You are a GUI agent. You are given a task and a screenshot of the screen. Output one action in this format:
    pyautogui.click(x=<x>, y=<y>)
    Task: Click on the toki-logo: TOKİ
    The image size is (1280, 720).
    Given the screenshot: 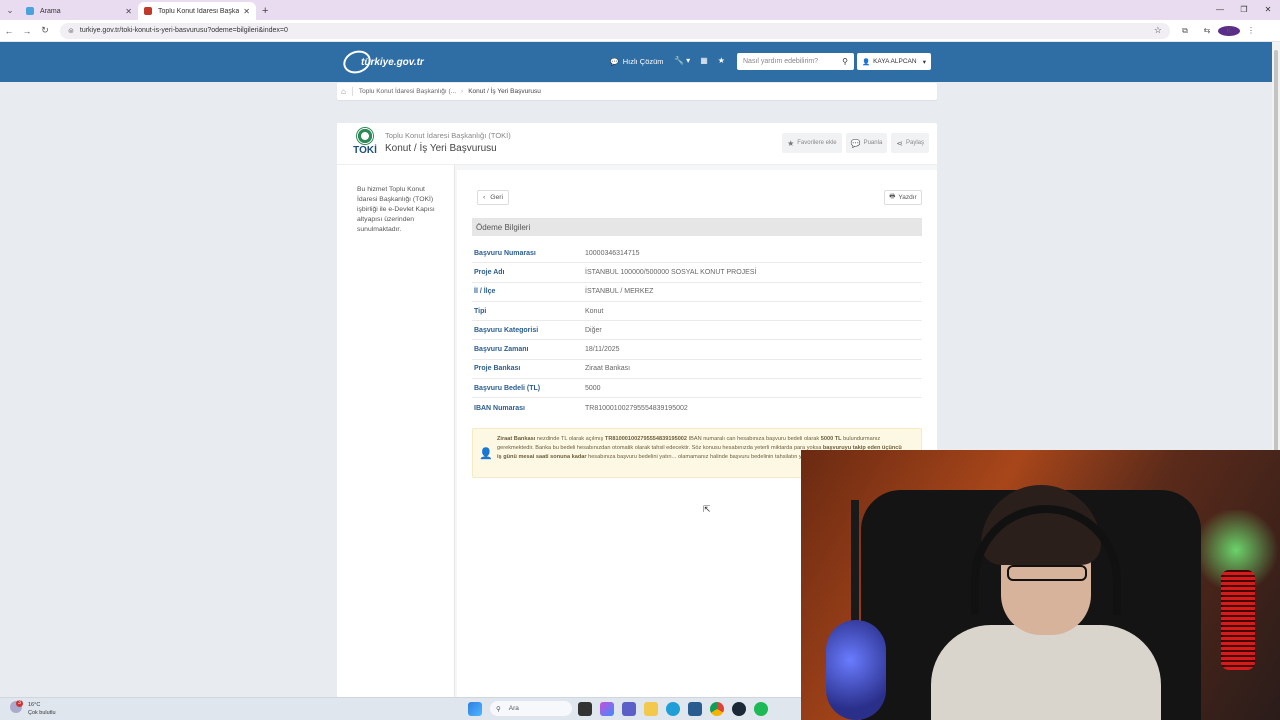 What is the action you would take?
    pyautogui.click(x=365, y=144)
    